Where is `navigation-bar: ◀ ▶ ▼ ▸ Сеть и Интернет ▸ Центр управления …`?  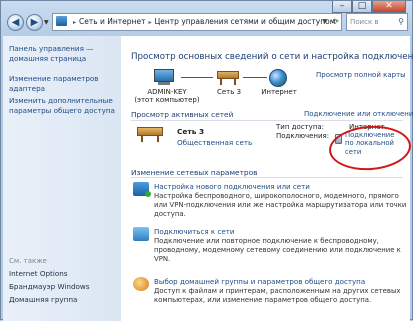
navigation-bar: ◀ ▶ ▼ ▸ Сеть и Интернет ▸ Центр управления … is located at coordinates (207, 35).